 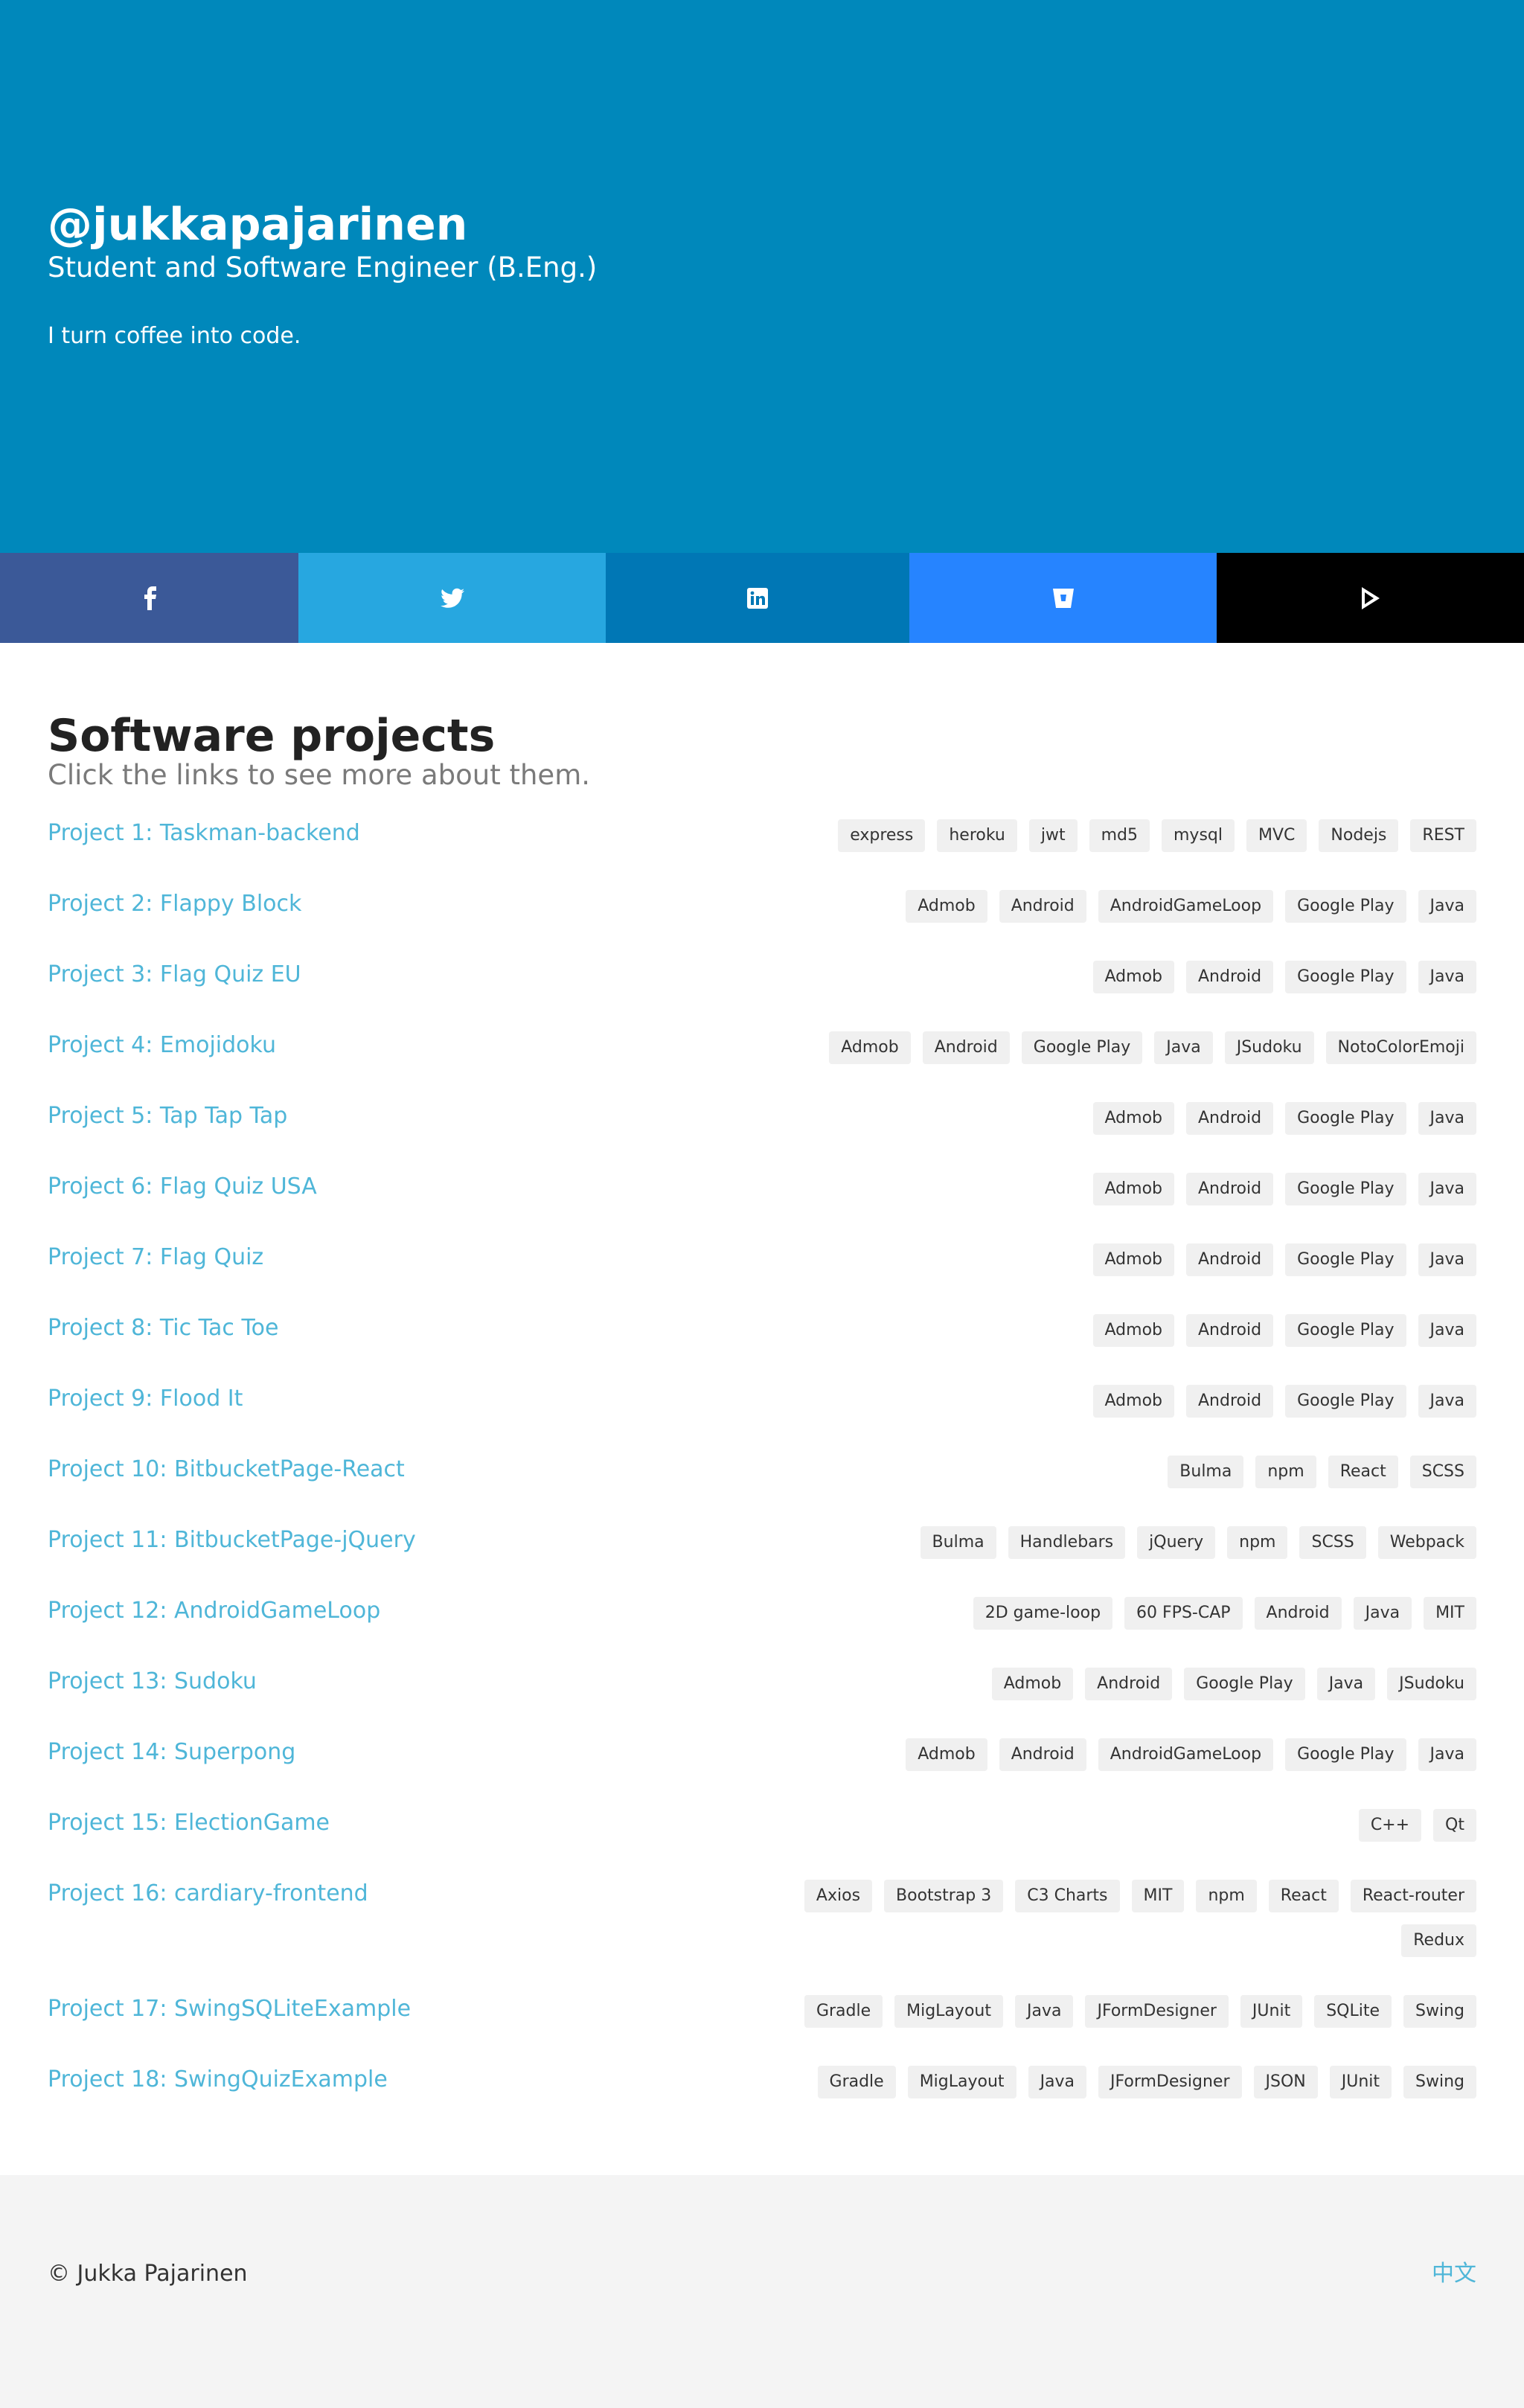 I want to click on project-link: Project 5: Tap Tap Tap, so click(x=167, y=1116).